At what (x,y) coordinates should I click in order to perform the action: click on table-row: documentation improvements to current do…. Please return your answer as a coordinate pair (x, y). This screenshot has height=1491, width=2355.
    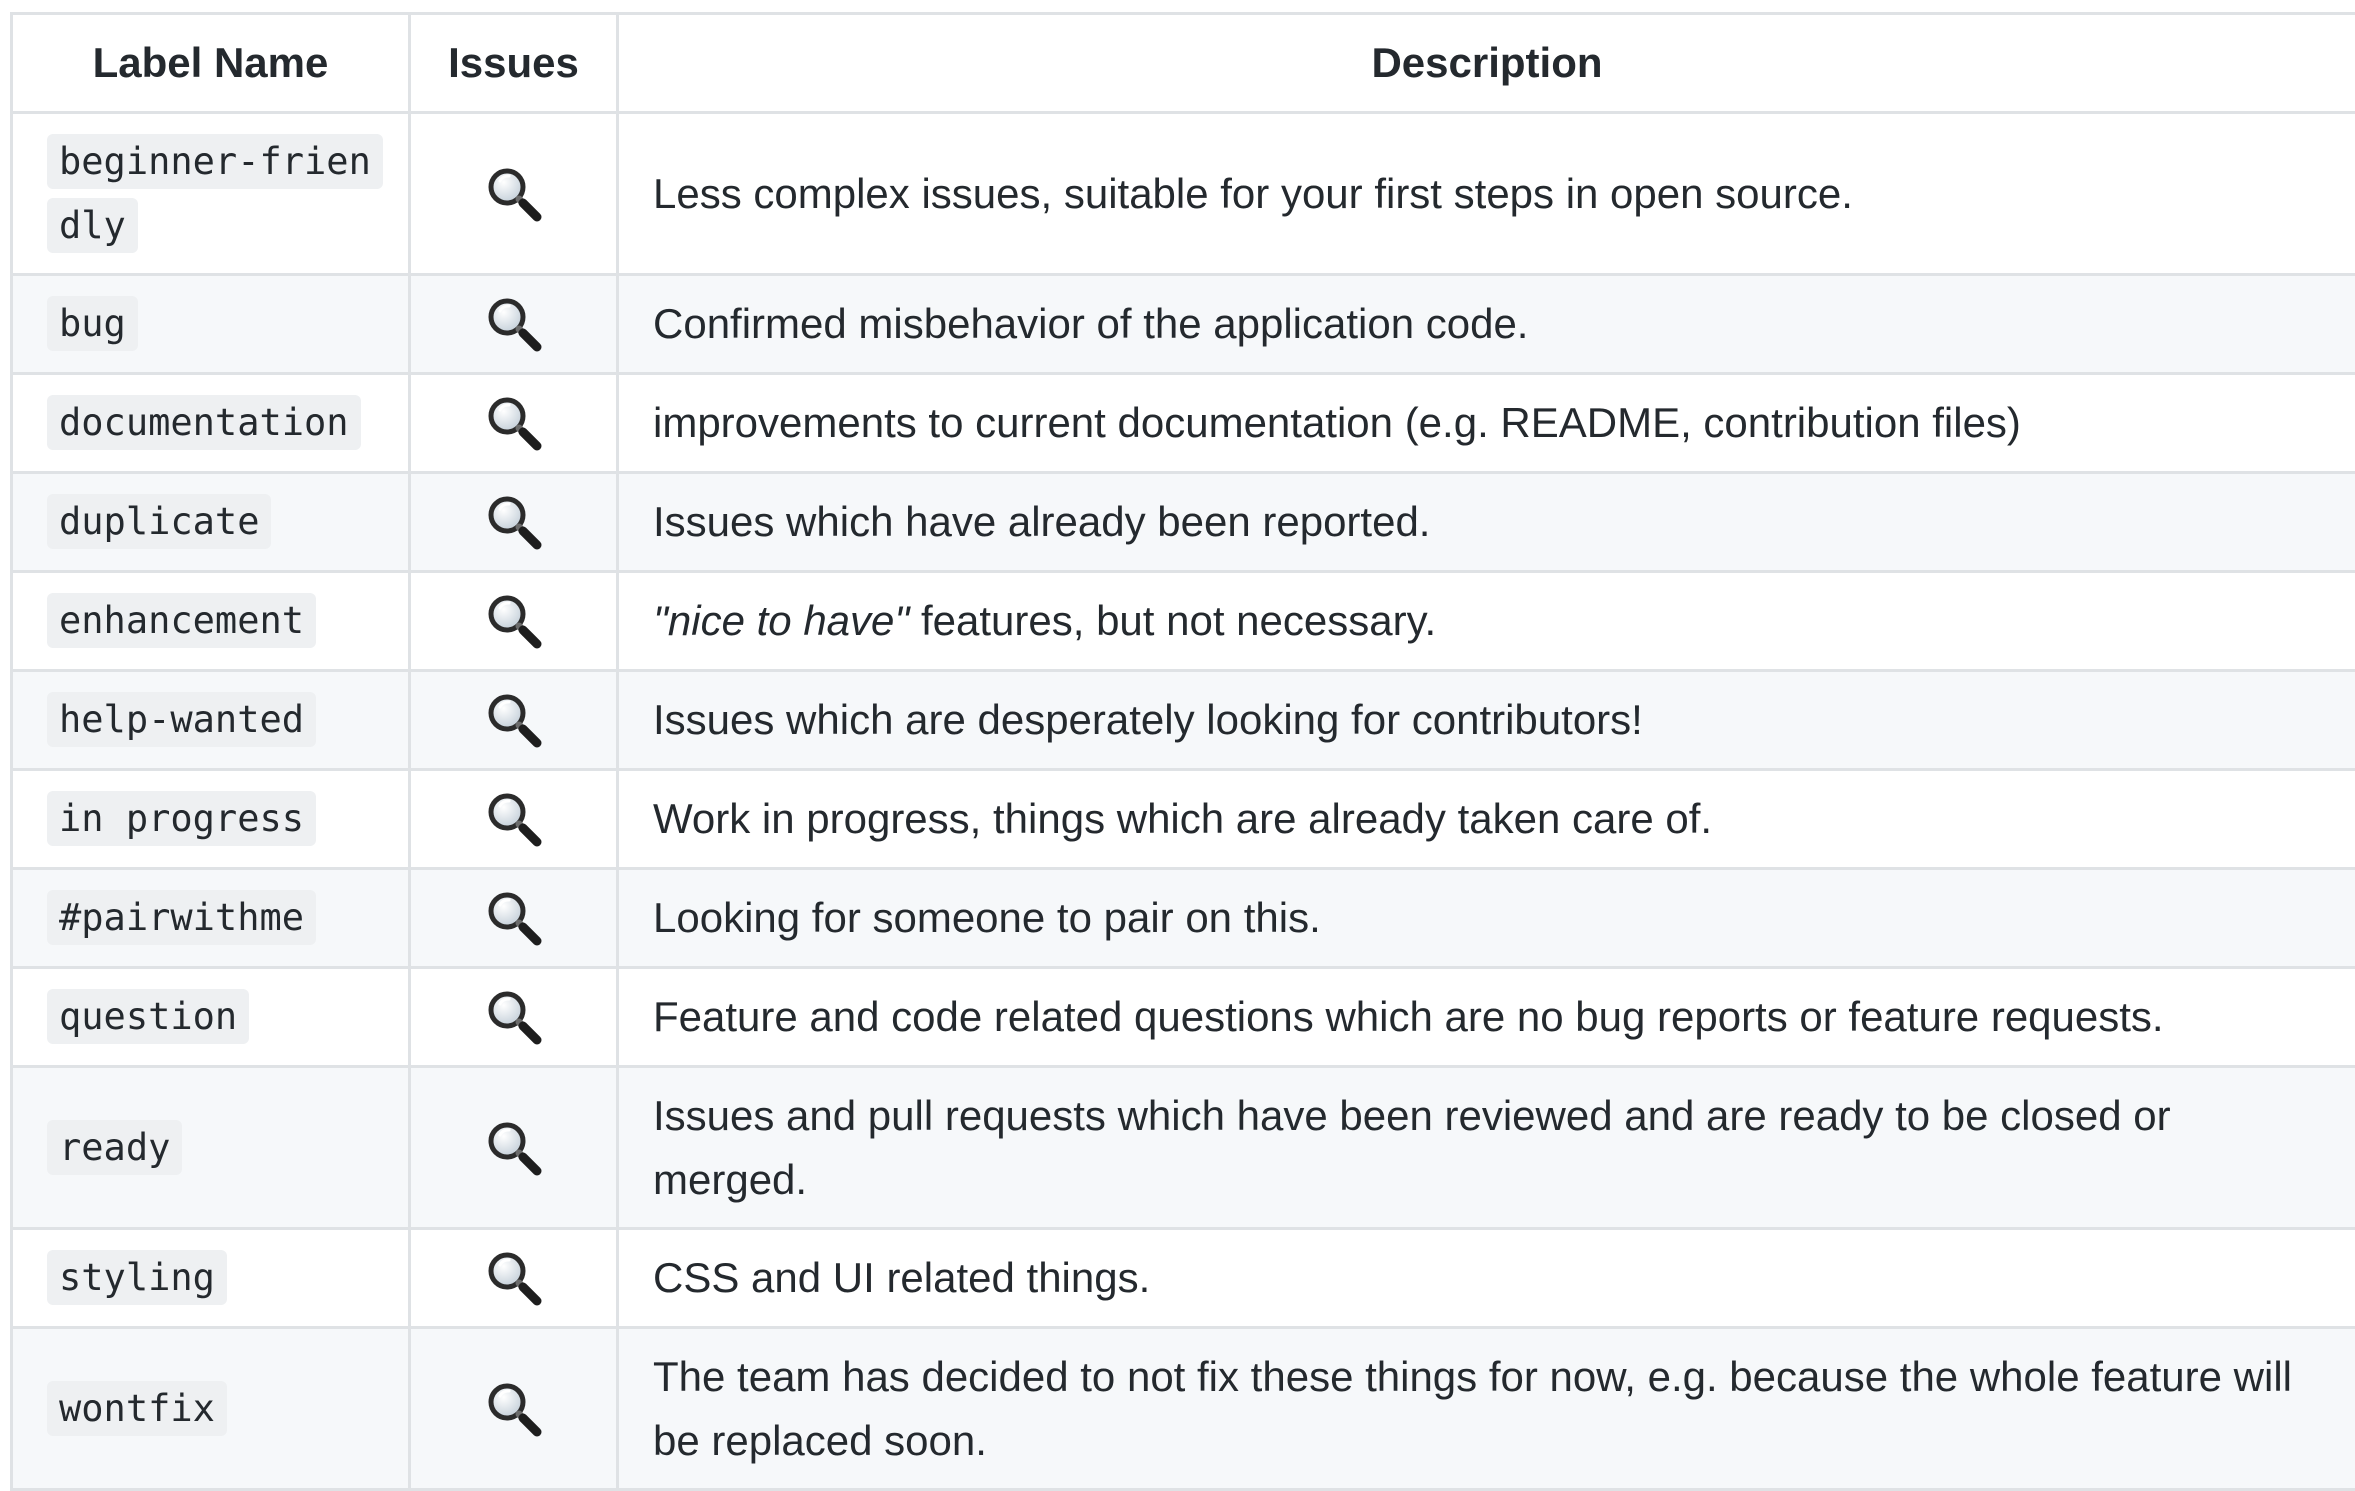
    Looking at the image, I should click on (1183, 423).